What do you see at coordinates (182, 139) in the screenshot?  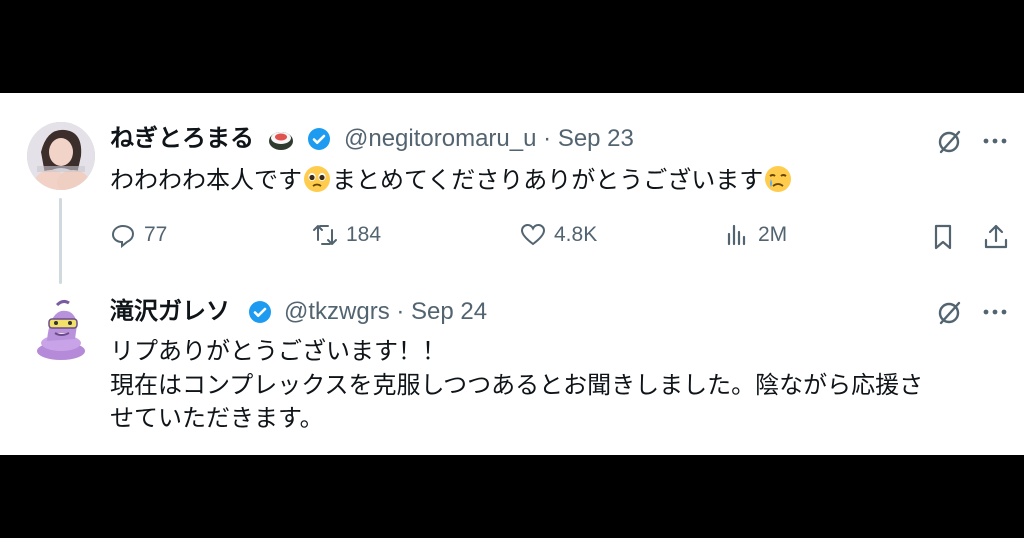 I see `author-name: ねぎとろまる` at bounding box center [182, 139].